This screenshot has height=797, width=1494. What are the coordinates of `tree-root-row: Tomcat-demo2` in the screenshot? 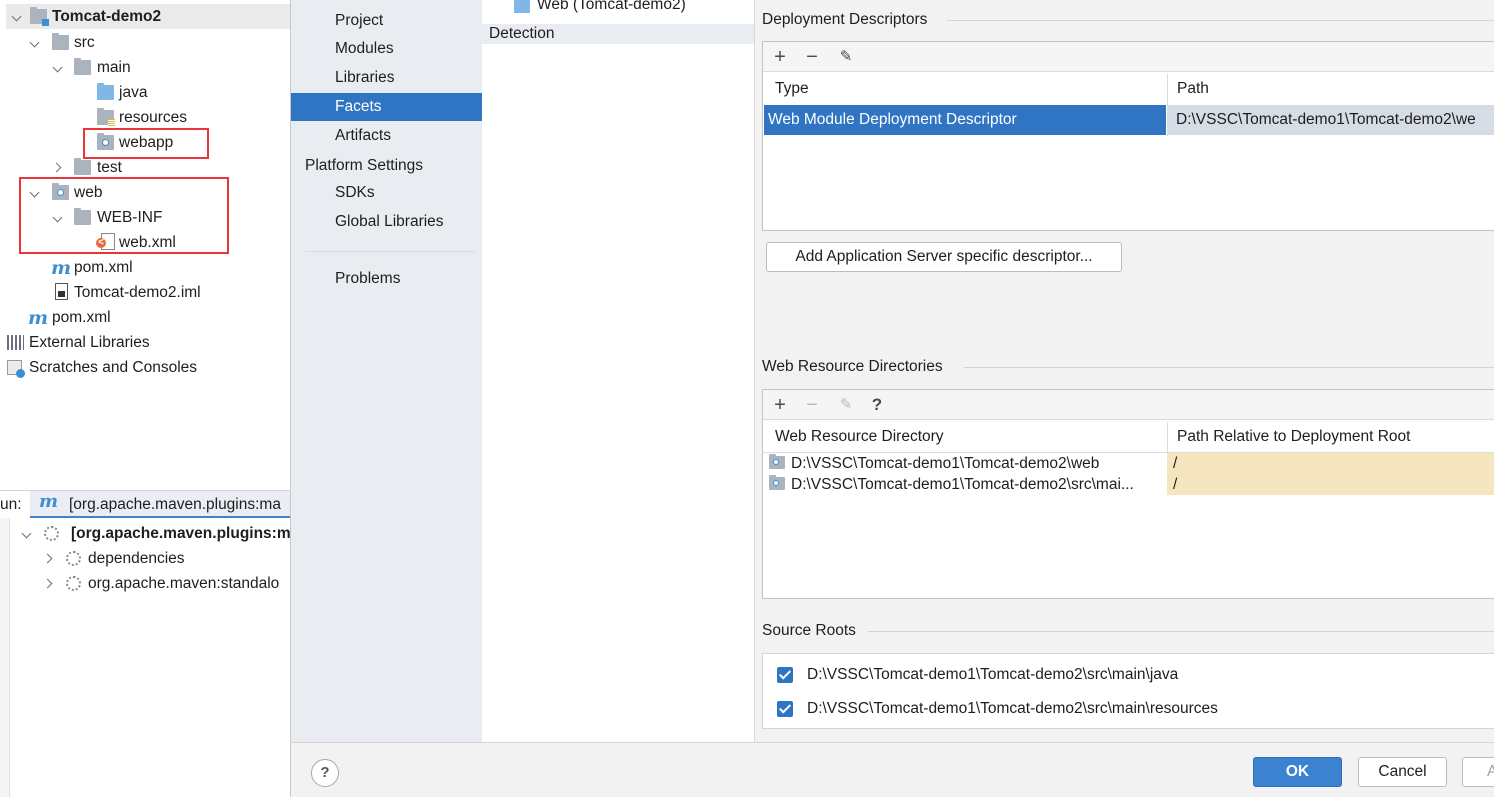 It's located at (148, 16).